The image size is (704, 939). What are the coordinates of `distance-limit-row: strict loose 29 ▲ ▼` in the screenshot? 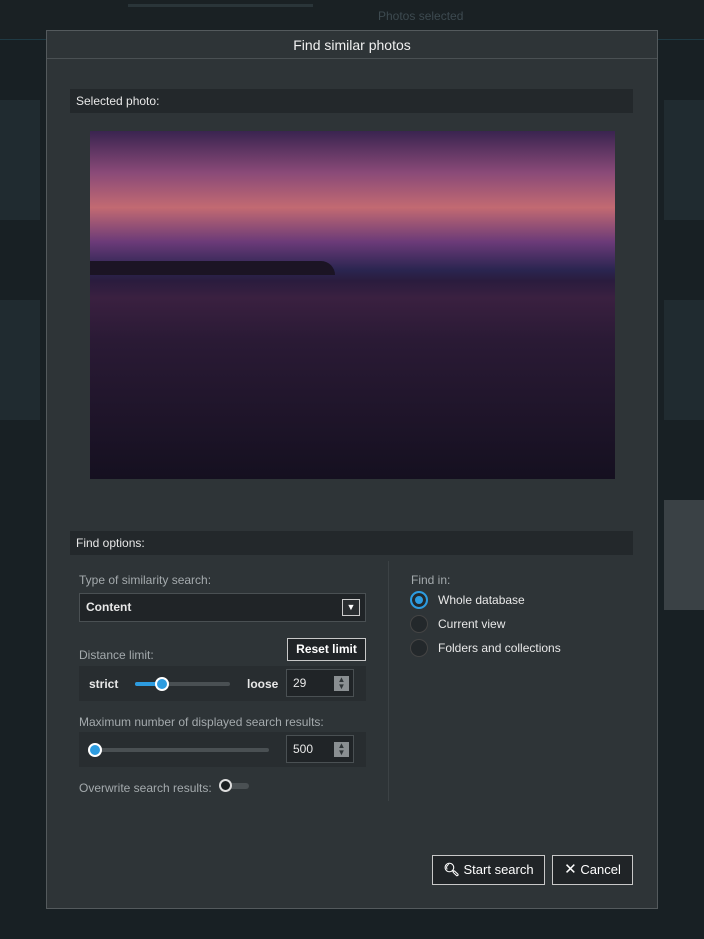 It's located at (222, 683).